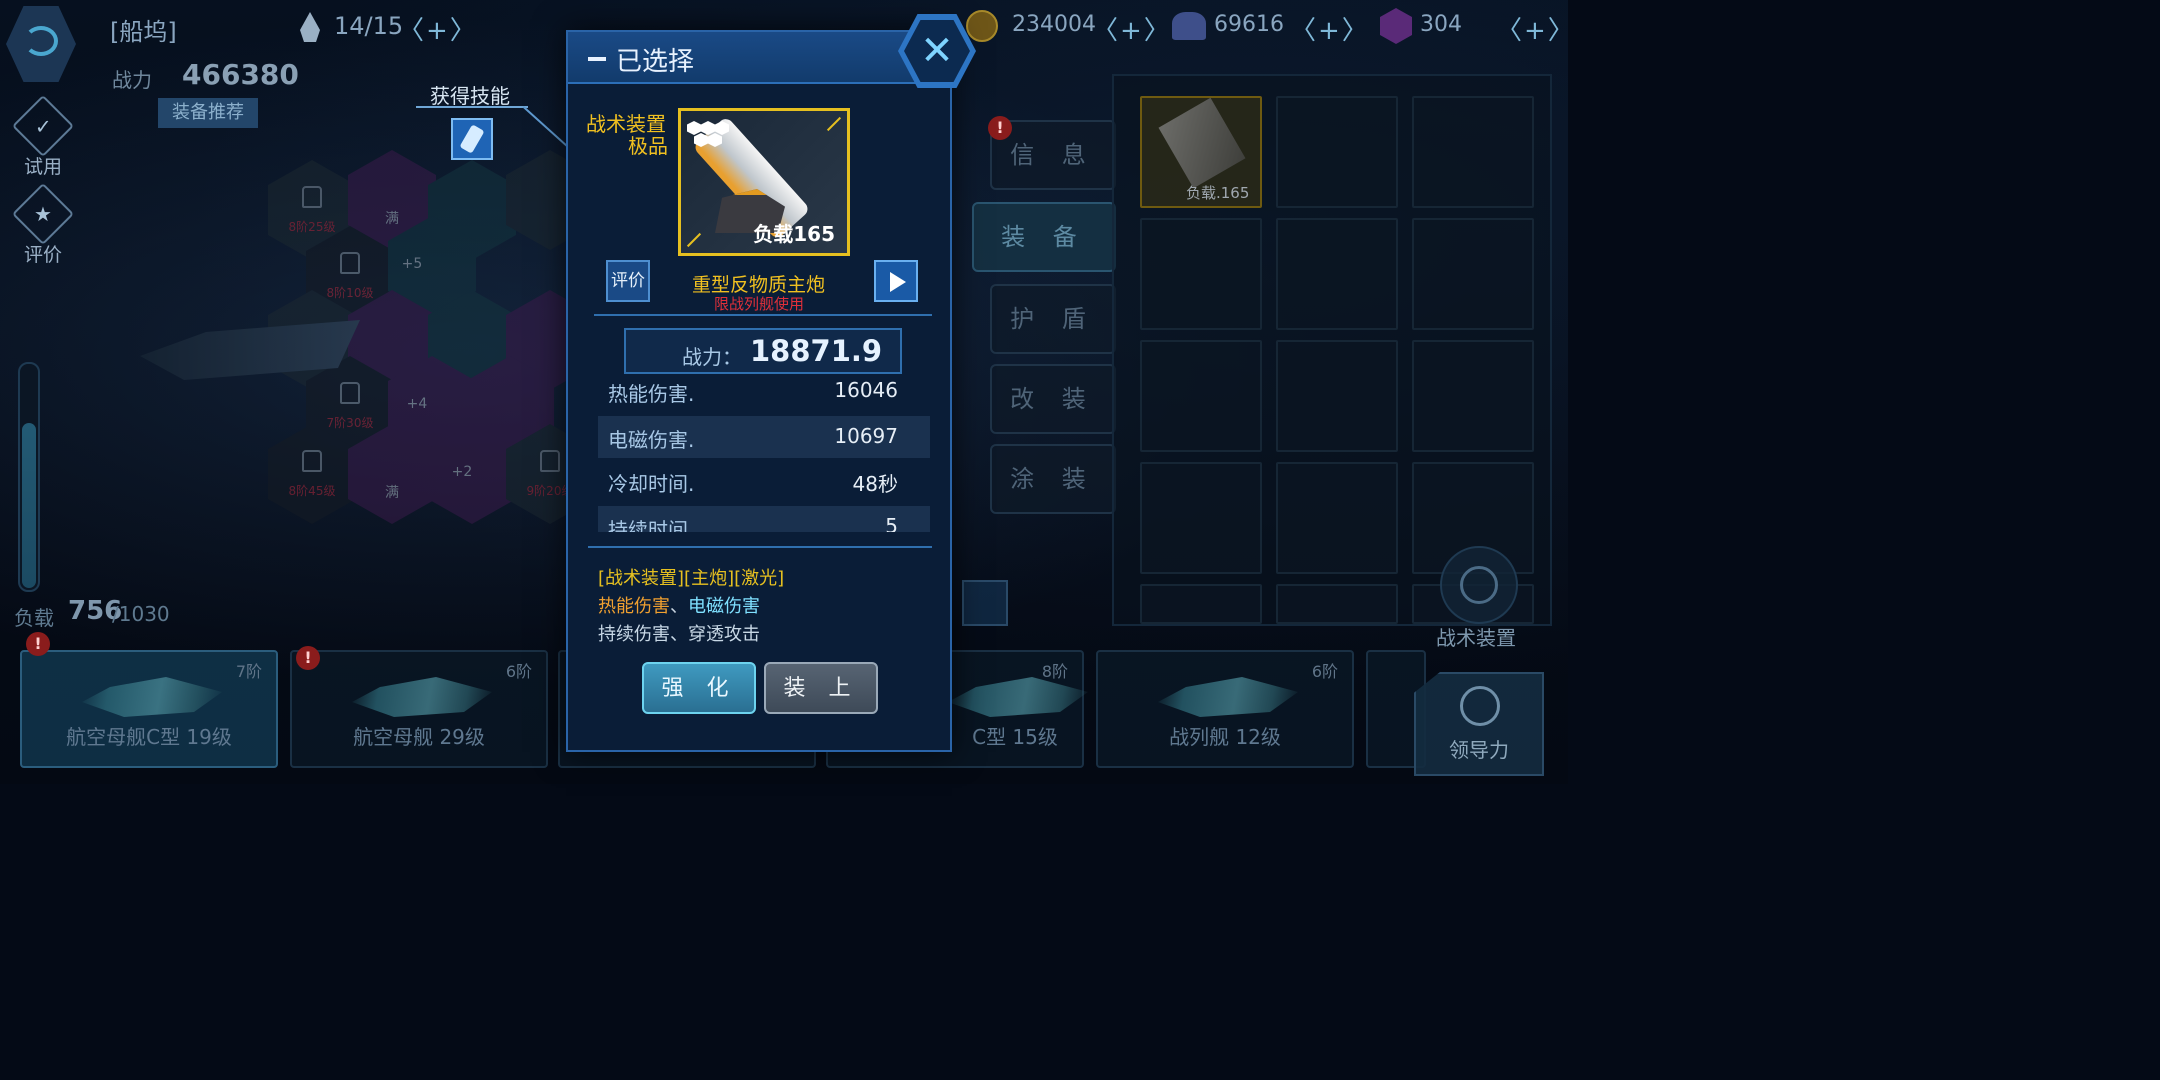 This screenshot has height=1080, width=2160. Describe the element at coordinates (1000, 128) in the screenshot. I see `info-alert-badge: !` at that location.